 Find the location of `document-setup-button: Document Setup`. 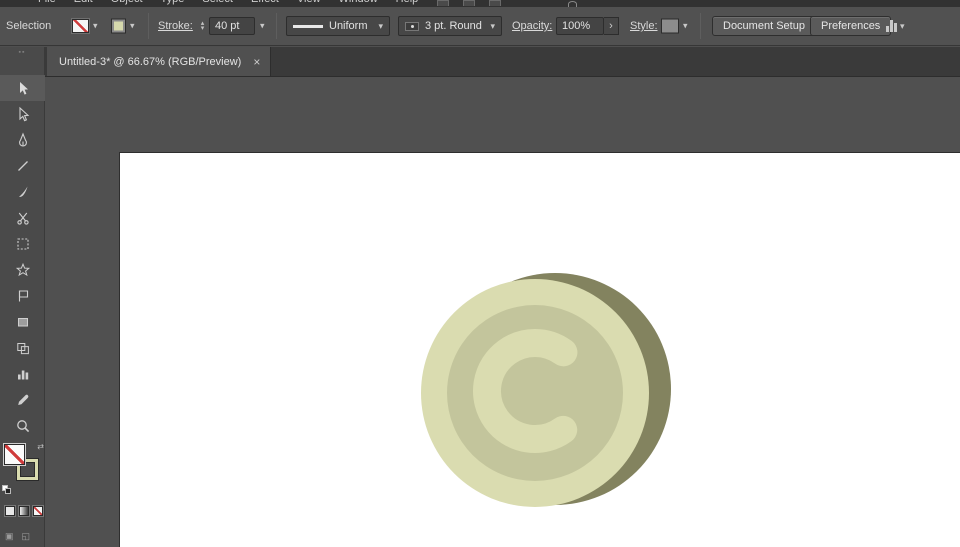

document-setup-button: Document Setup is located at coordinates (764, 26).